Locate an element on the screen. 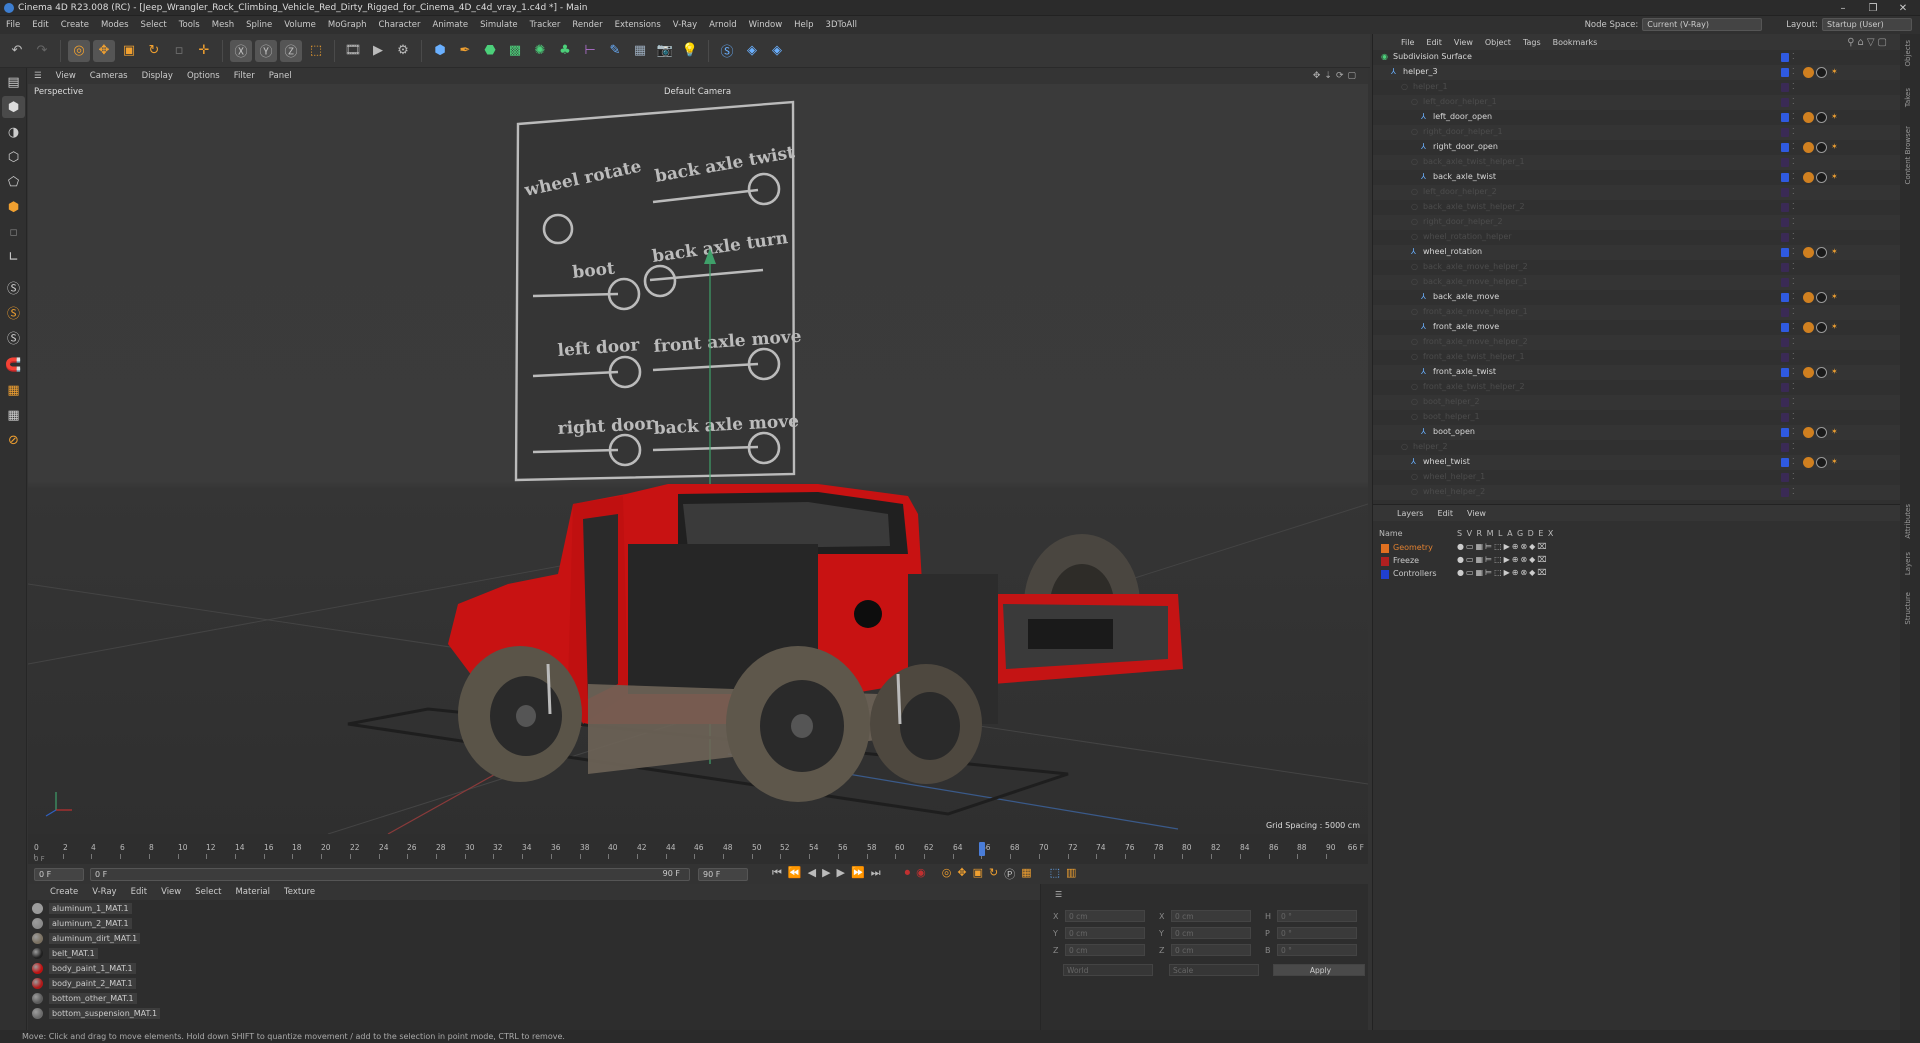 This screenshot has width=1920, height=1043. menu-tools: Tools is located at coordinates (189, 25).